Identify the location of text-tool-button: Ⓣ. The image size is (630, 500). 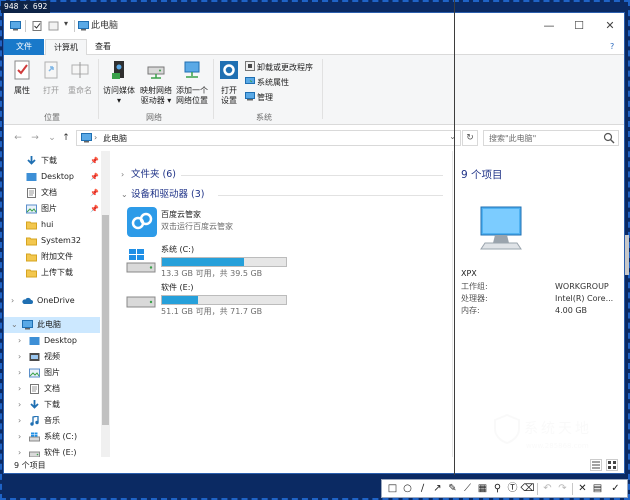
(512, 489).